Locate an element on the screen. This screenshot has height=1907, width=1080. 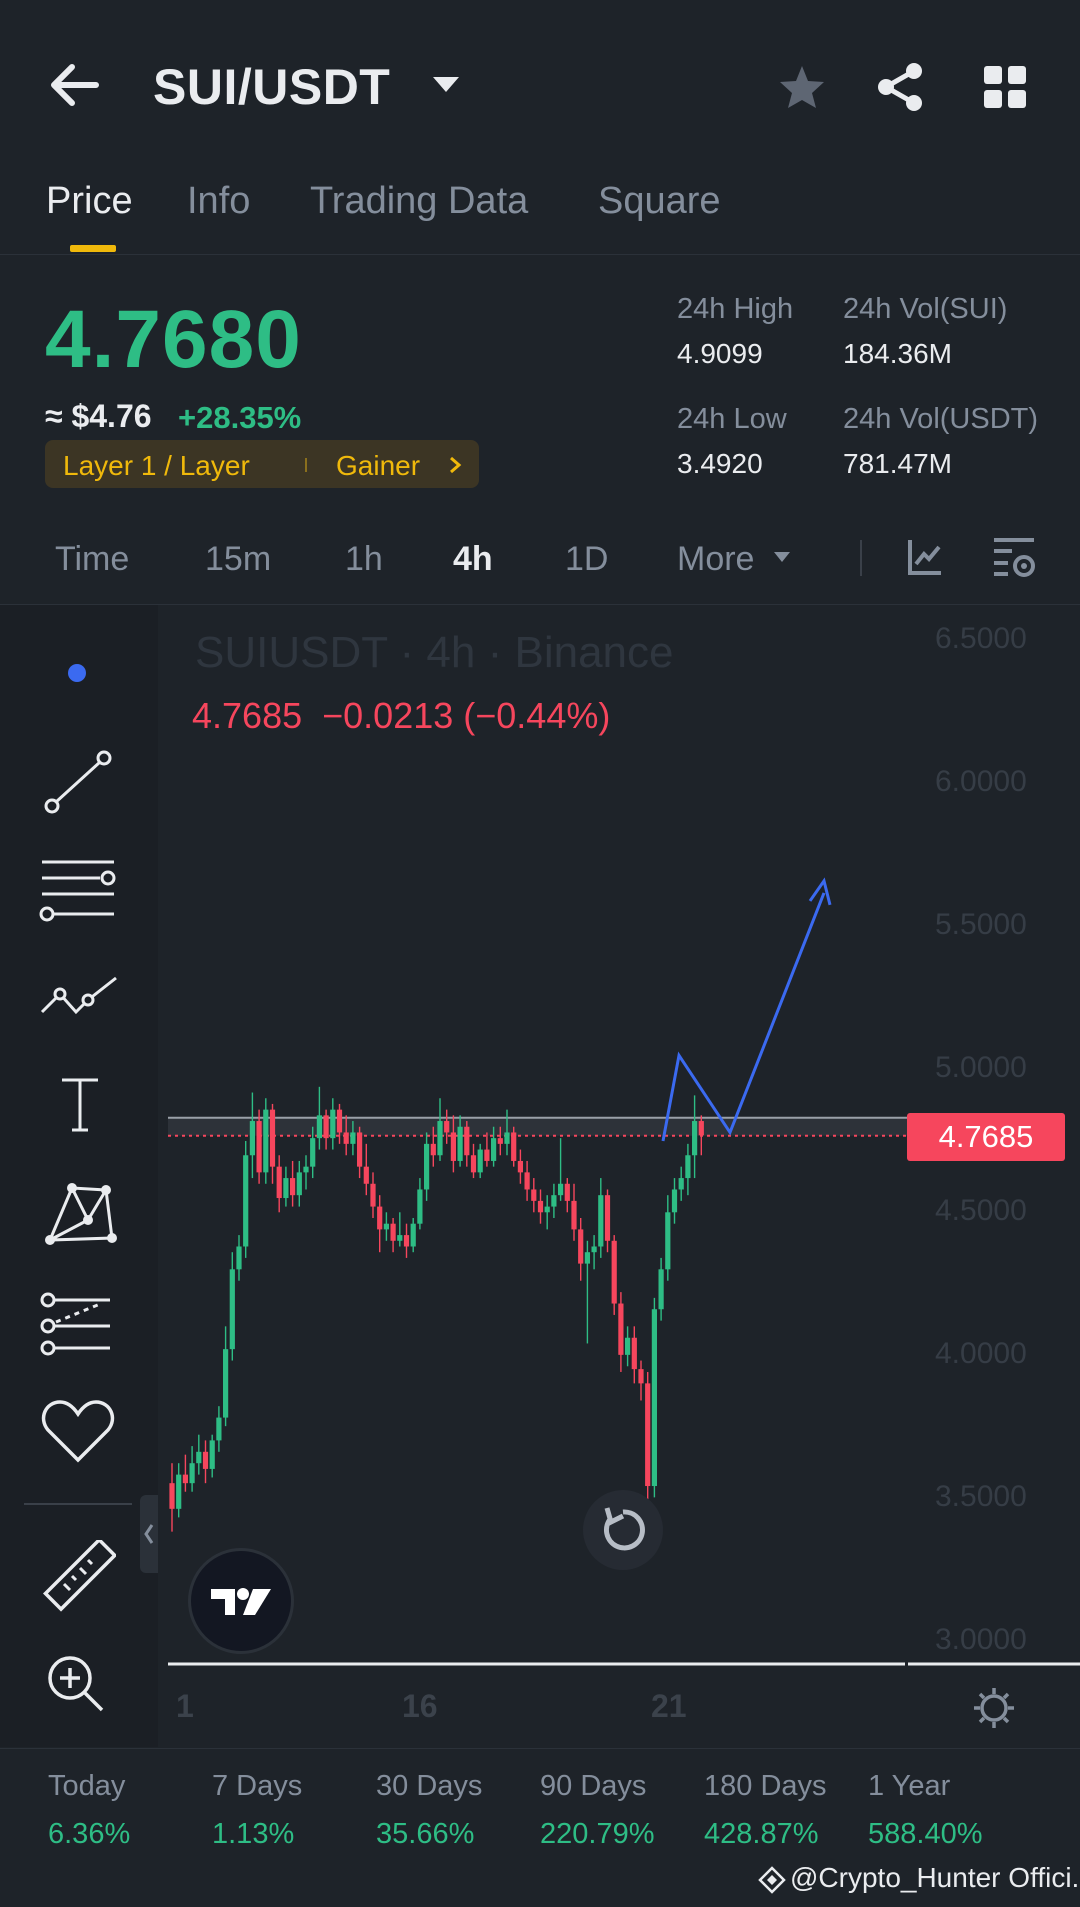
usd-price: ≈ $4.76 is located at coordinates (98, 416).